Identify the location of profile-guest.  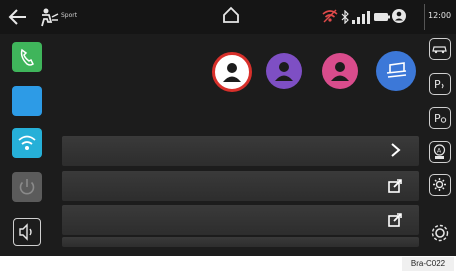
(396, 71).